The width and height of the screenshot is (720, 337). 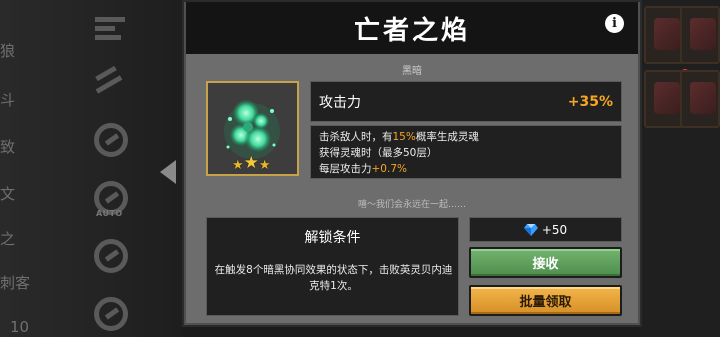 I want to click on scroll-icon, so click(x=111, y=82).